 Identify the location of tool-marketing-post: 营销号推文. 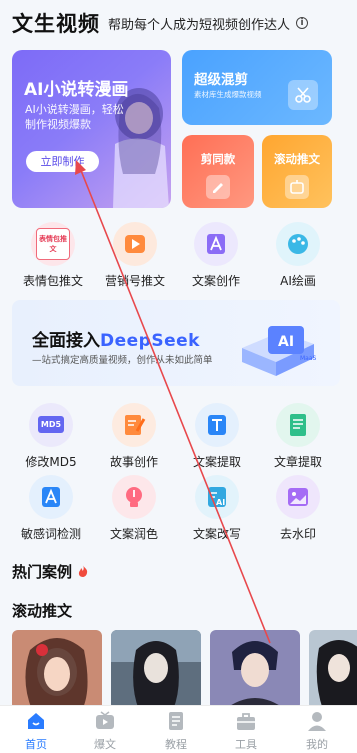
(135, 255).